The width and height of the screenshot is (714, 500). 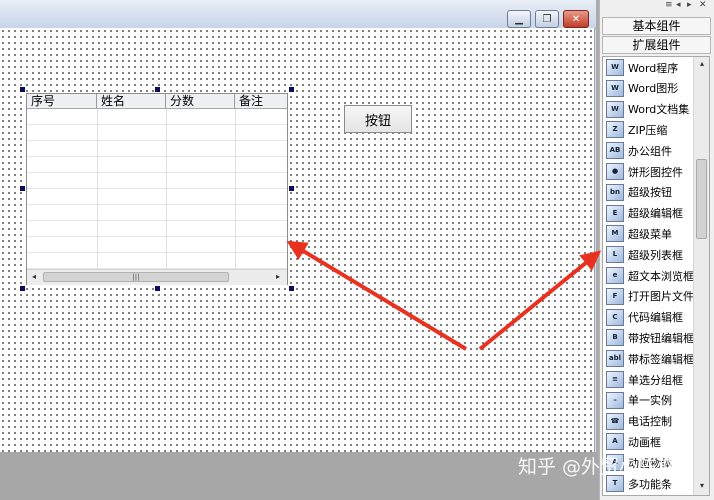 I want to click on arrow-to-table, so click(x=377, y=295).